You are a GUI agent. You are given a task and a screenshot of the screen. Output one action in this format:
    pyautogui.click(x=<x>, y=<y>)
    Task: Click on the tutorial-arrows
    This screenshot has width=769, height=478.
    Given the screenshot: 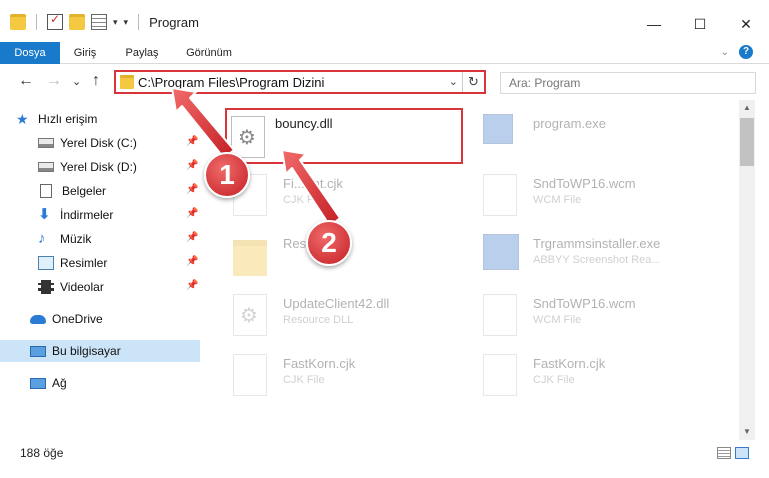 What is the action you would take?
    pyautogui.click(x=256, y=157)
    